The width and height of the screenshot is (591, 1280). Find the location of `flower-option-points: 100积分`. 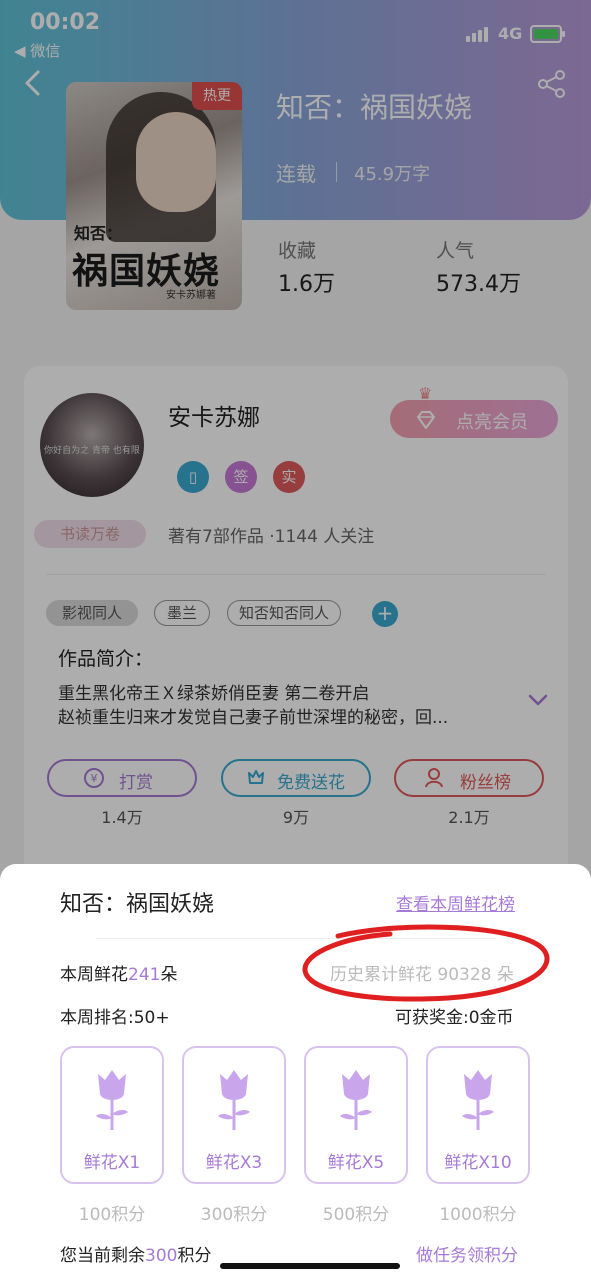

flower-option-points: 100积分 is located at coordinates (112, 1215).